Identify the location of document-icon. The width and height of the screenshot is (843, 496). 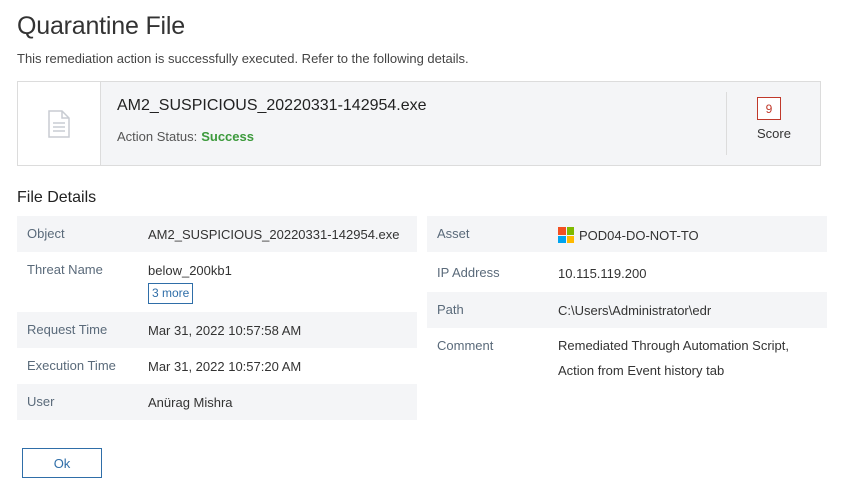
(59, 123).